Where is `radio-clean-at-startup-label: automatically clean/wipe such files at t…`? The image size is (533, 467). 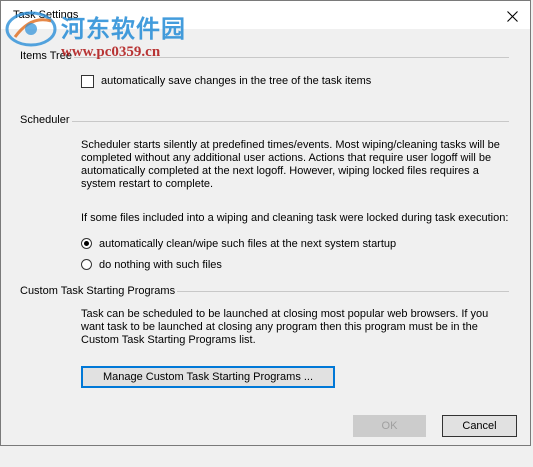
radio-clean-at-startup-label: automatically clean/wipe such files at t… is located at coordinates (247, 244).